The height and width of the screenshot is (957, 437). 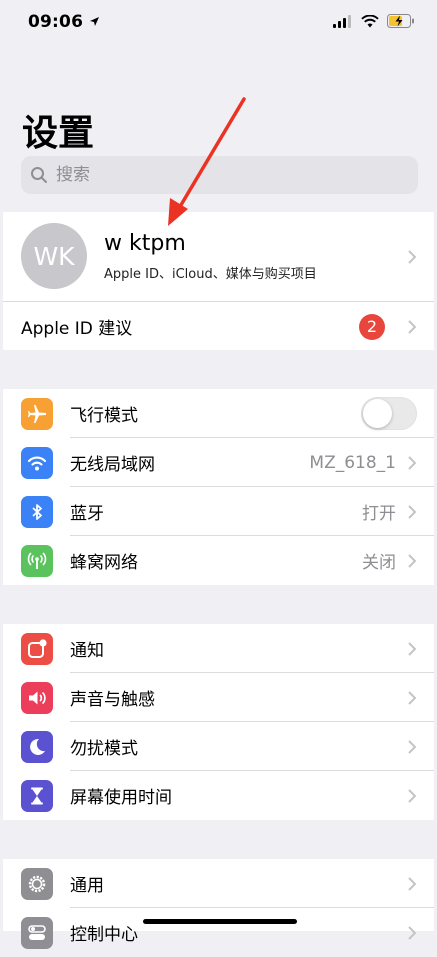 What do you see at coordinates (379, 514) in the screenshot?
I see `bluetooth-value: 打开` at bounding box center [379, 514].